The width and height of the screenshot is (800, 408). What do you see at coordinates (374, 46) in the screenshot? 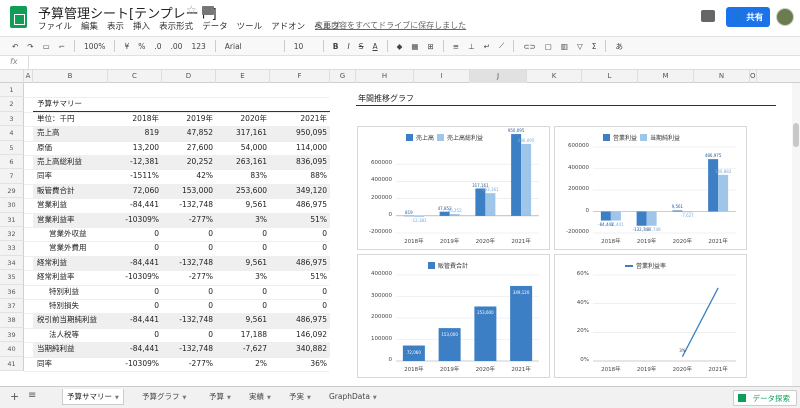
I see `text-color-button: A` at bounding box center [374, 46].